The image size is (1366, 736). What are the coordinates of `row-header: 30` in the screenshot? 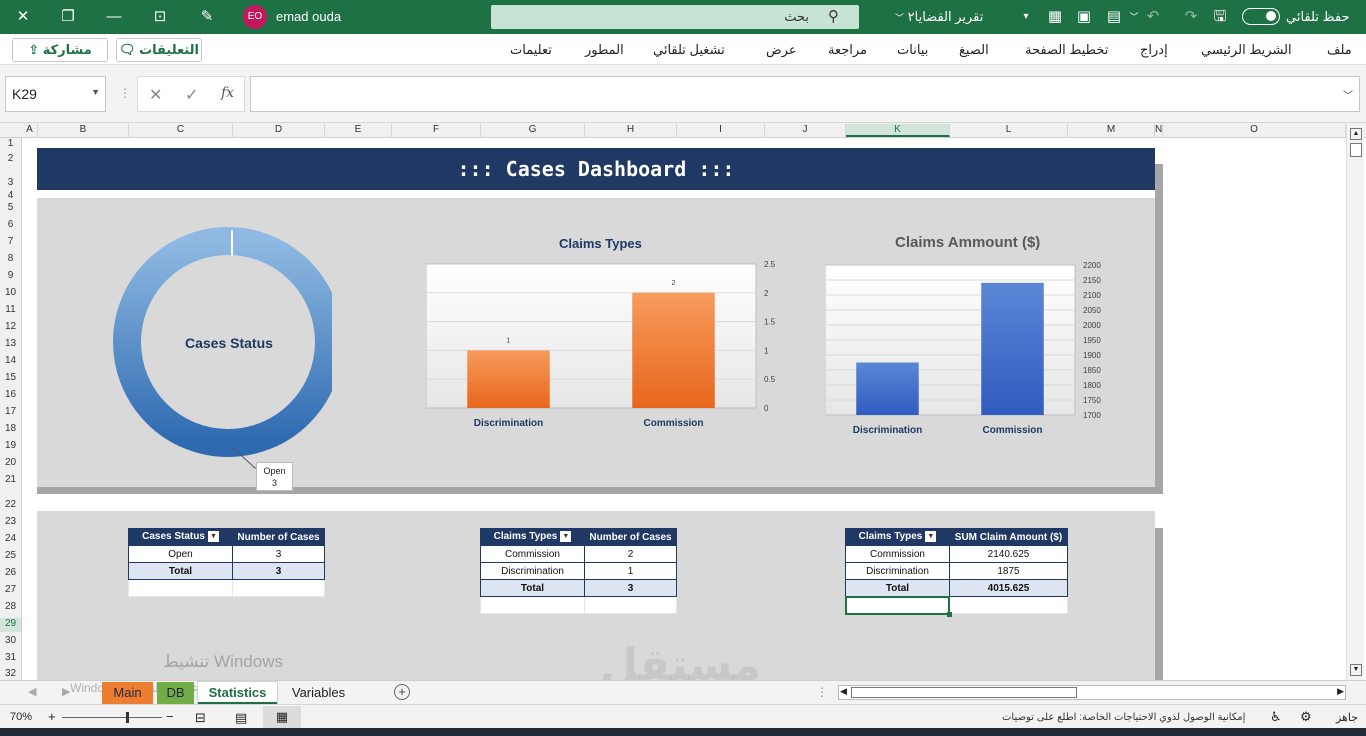 It's located at (10, 640).